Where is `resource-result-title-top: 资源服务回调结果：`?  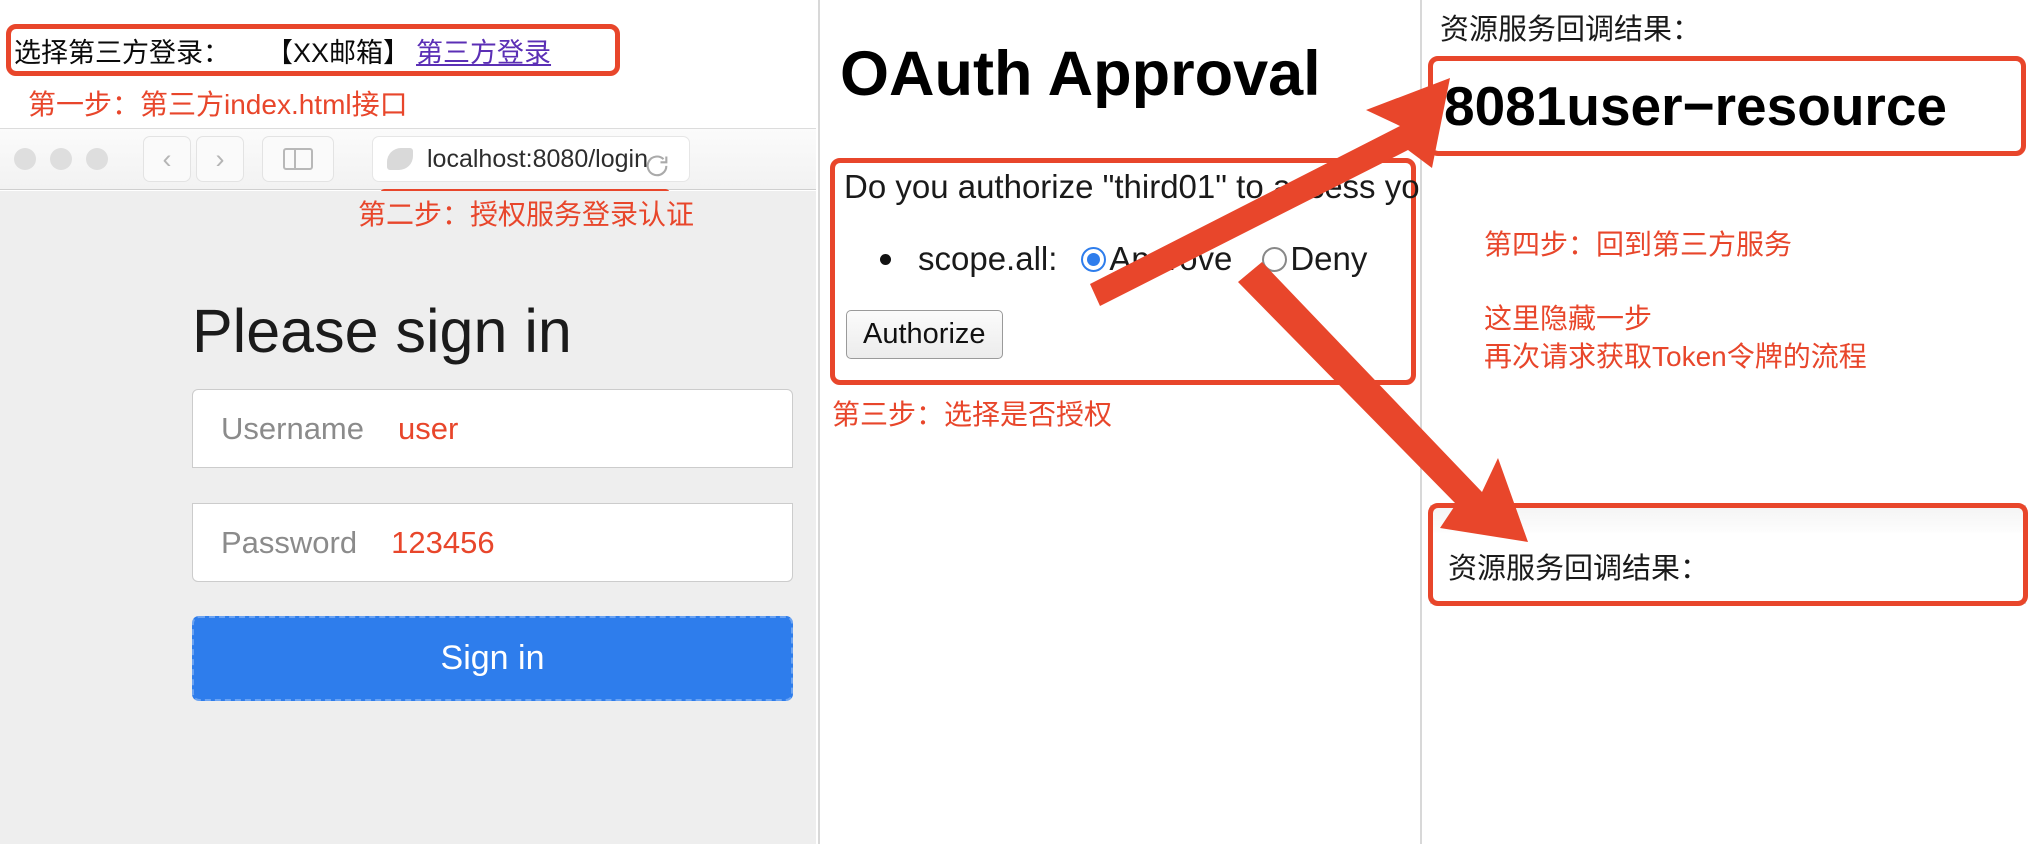
resource-result-title-top: 资源服务回调结果： is located at coordinates (1571, 30).